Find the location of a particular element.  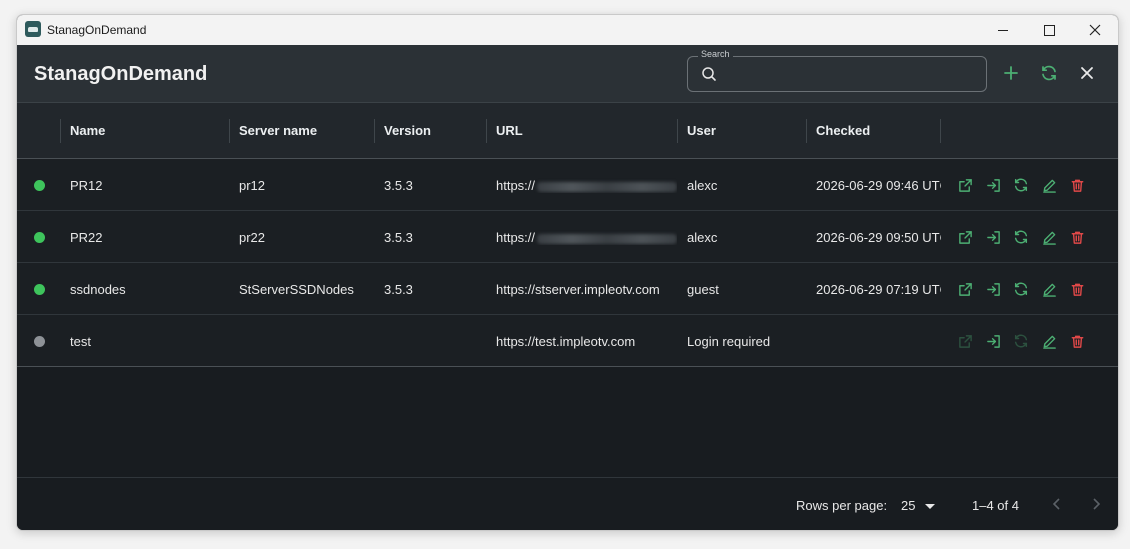

search-icon is located at coordinates (709, 74).